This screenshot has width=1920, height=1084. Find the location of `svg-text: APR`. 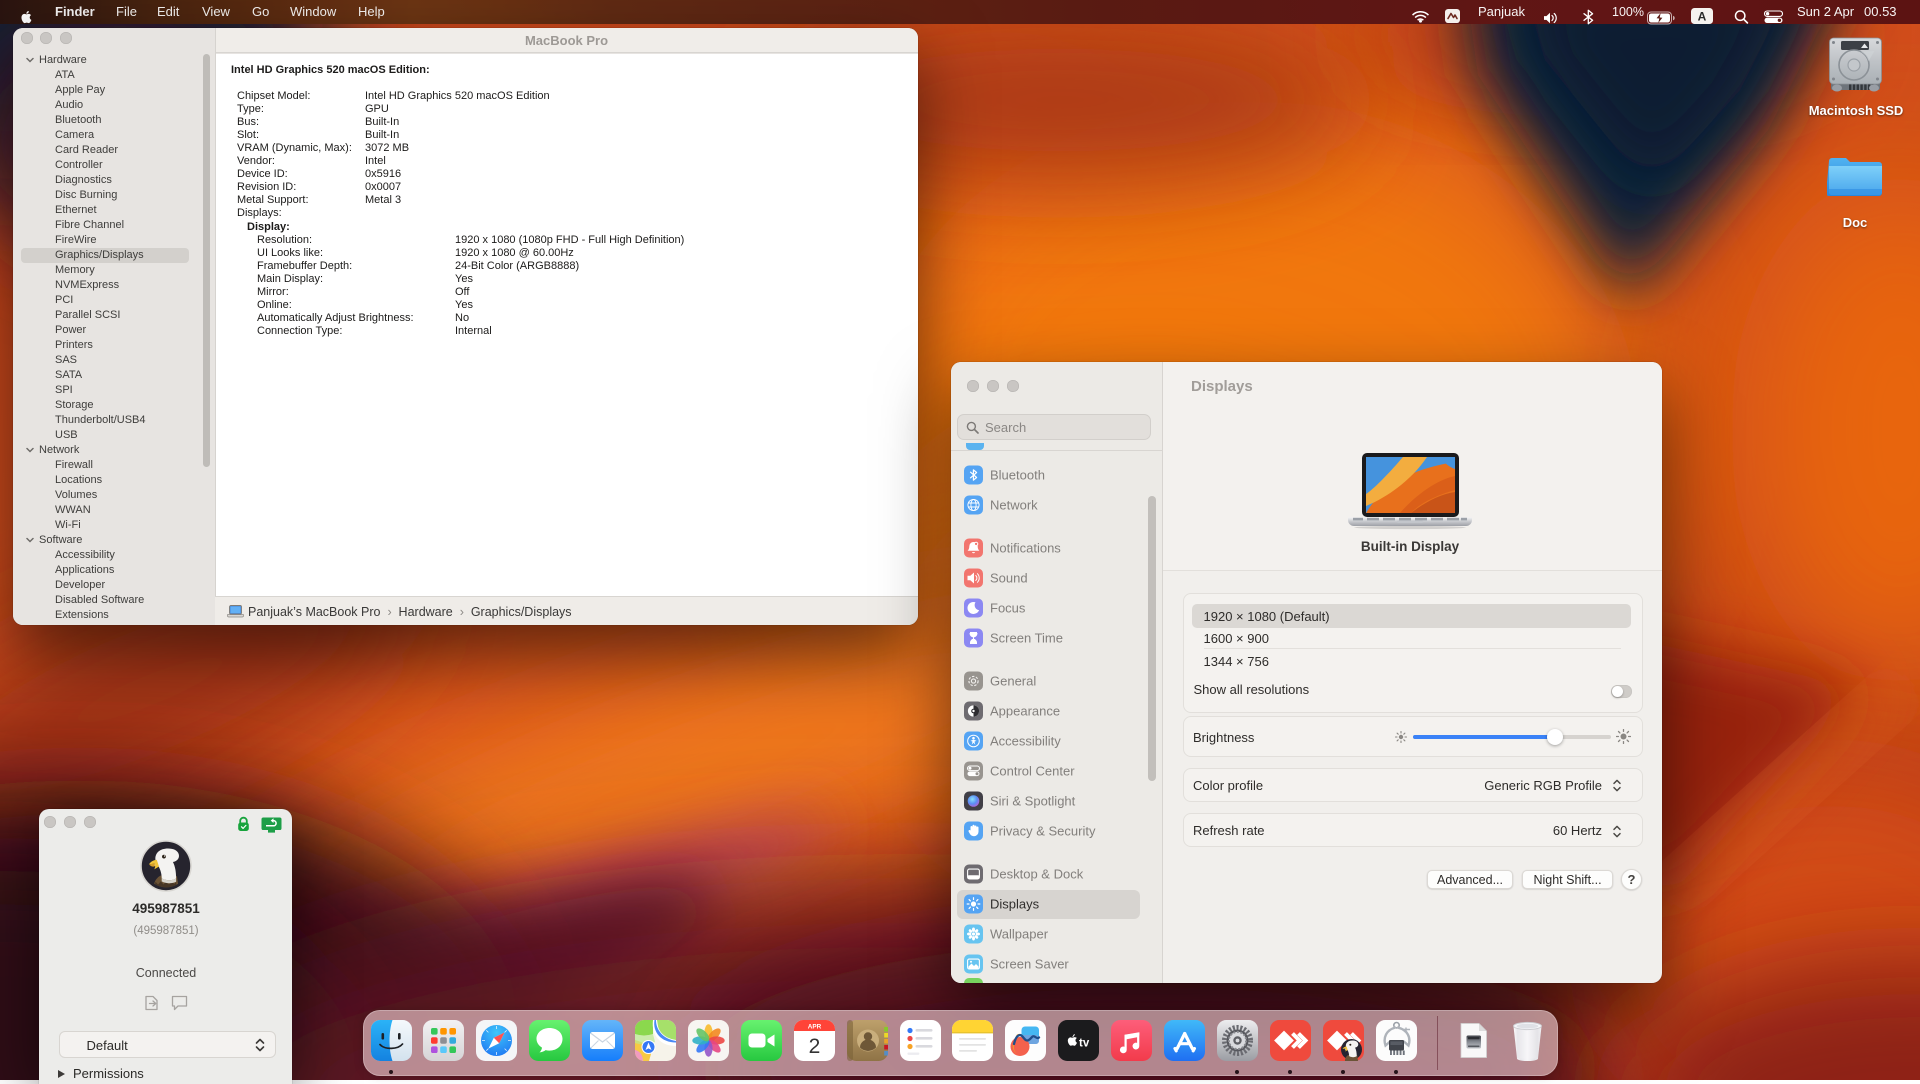

svg-text: APR is located at coordinates (814, 1027).